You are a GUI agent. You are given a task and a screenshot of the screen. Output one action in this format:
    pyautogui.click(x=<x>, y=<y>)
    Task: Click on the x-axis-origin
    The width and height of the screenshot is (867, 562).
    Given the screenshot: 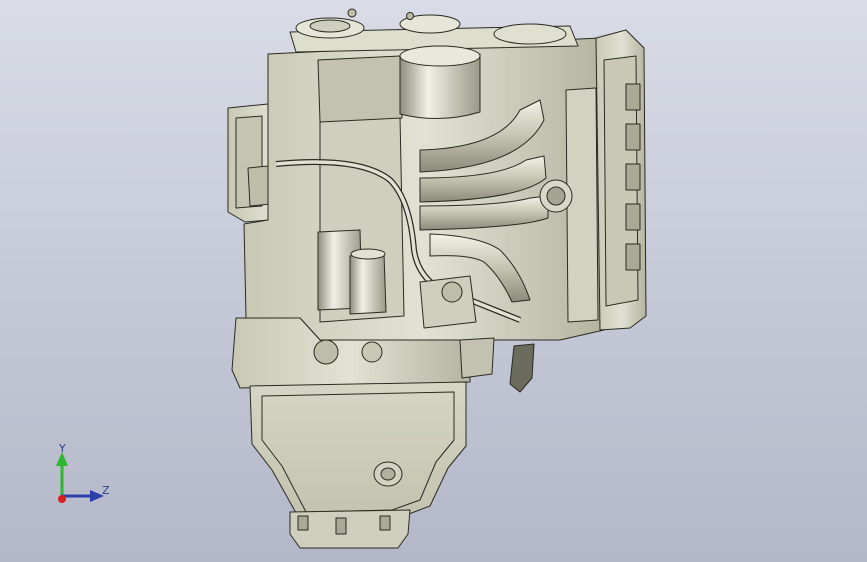 What is the action you would take?
    pyautogui.click(x=62, y=499)
    